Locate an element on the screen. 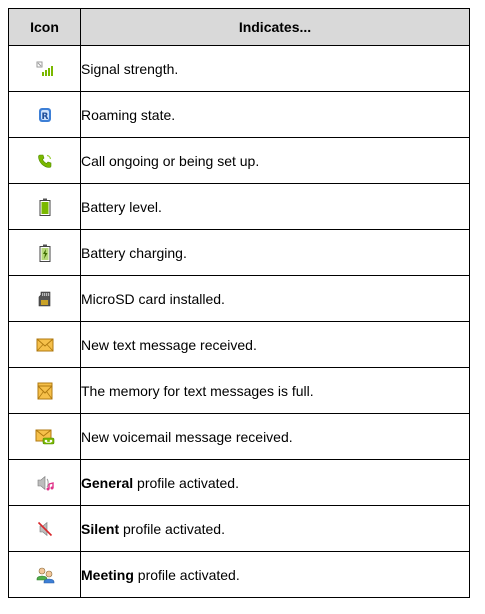  table-row: Meeting profile activated. is located at coordinates (239, 574).